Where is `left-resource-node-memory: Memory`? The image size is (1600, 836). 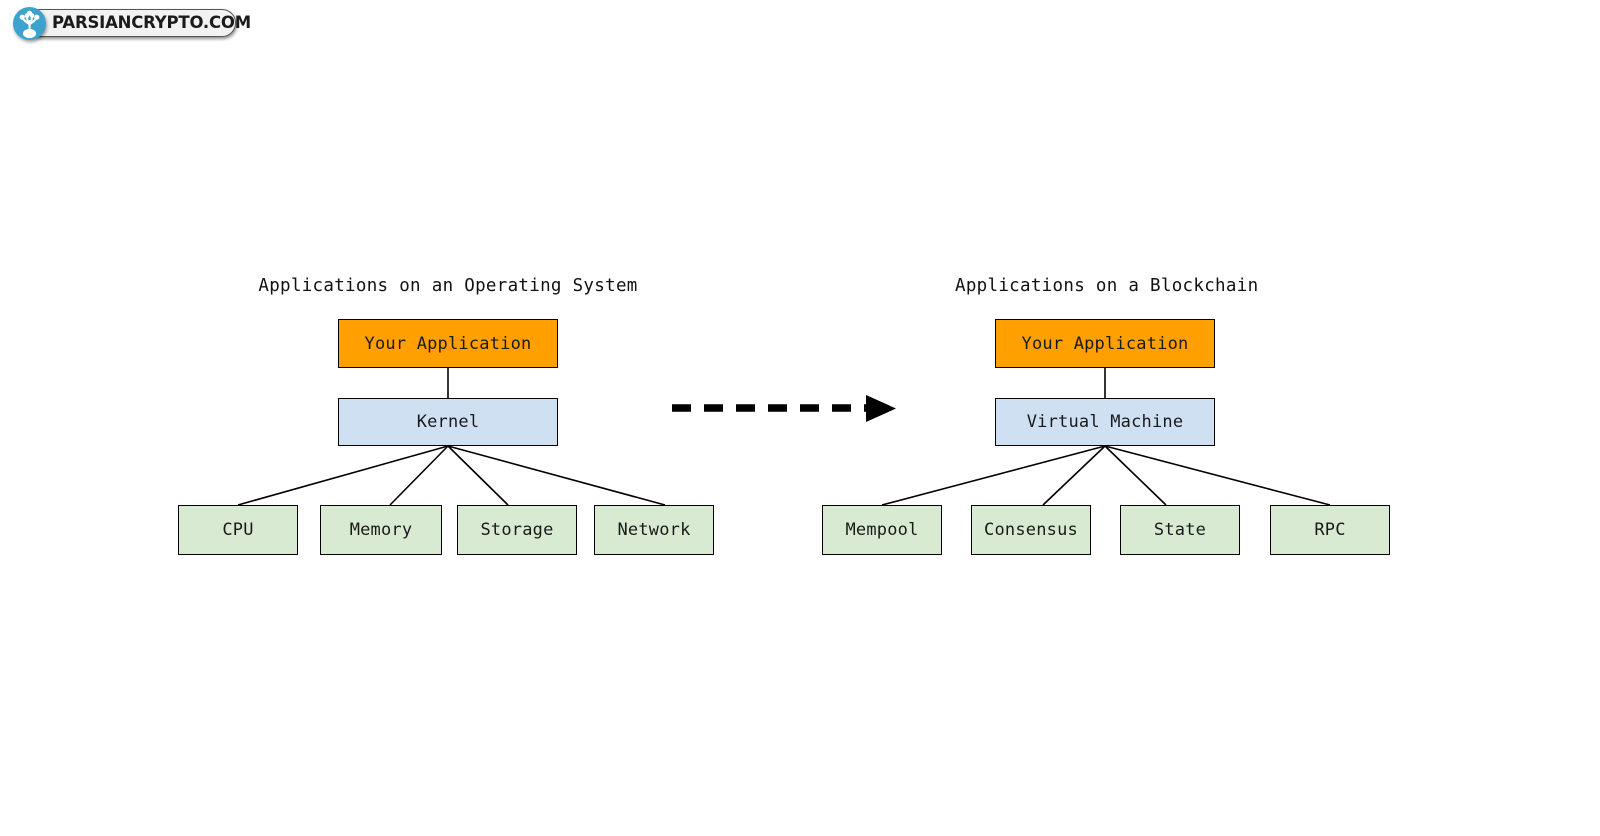 left-resource-node-memory: Memory is located at coordinates (381, 530).